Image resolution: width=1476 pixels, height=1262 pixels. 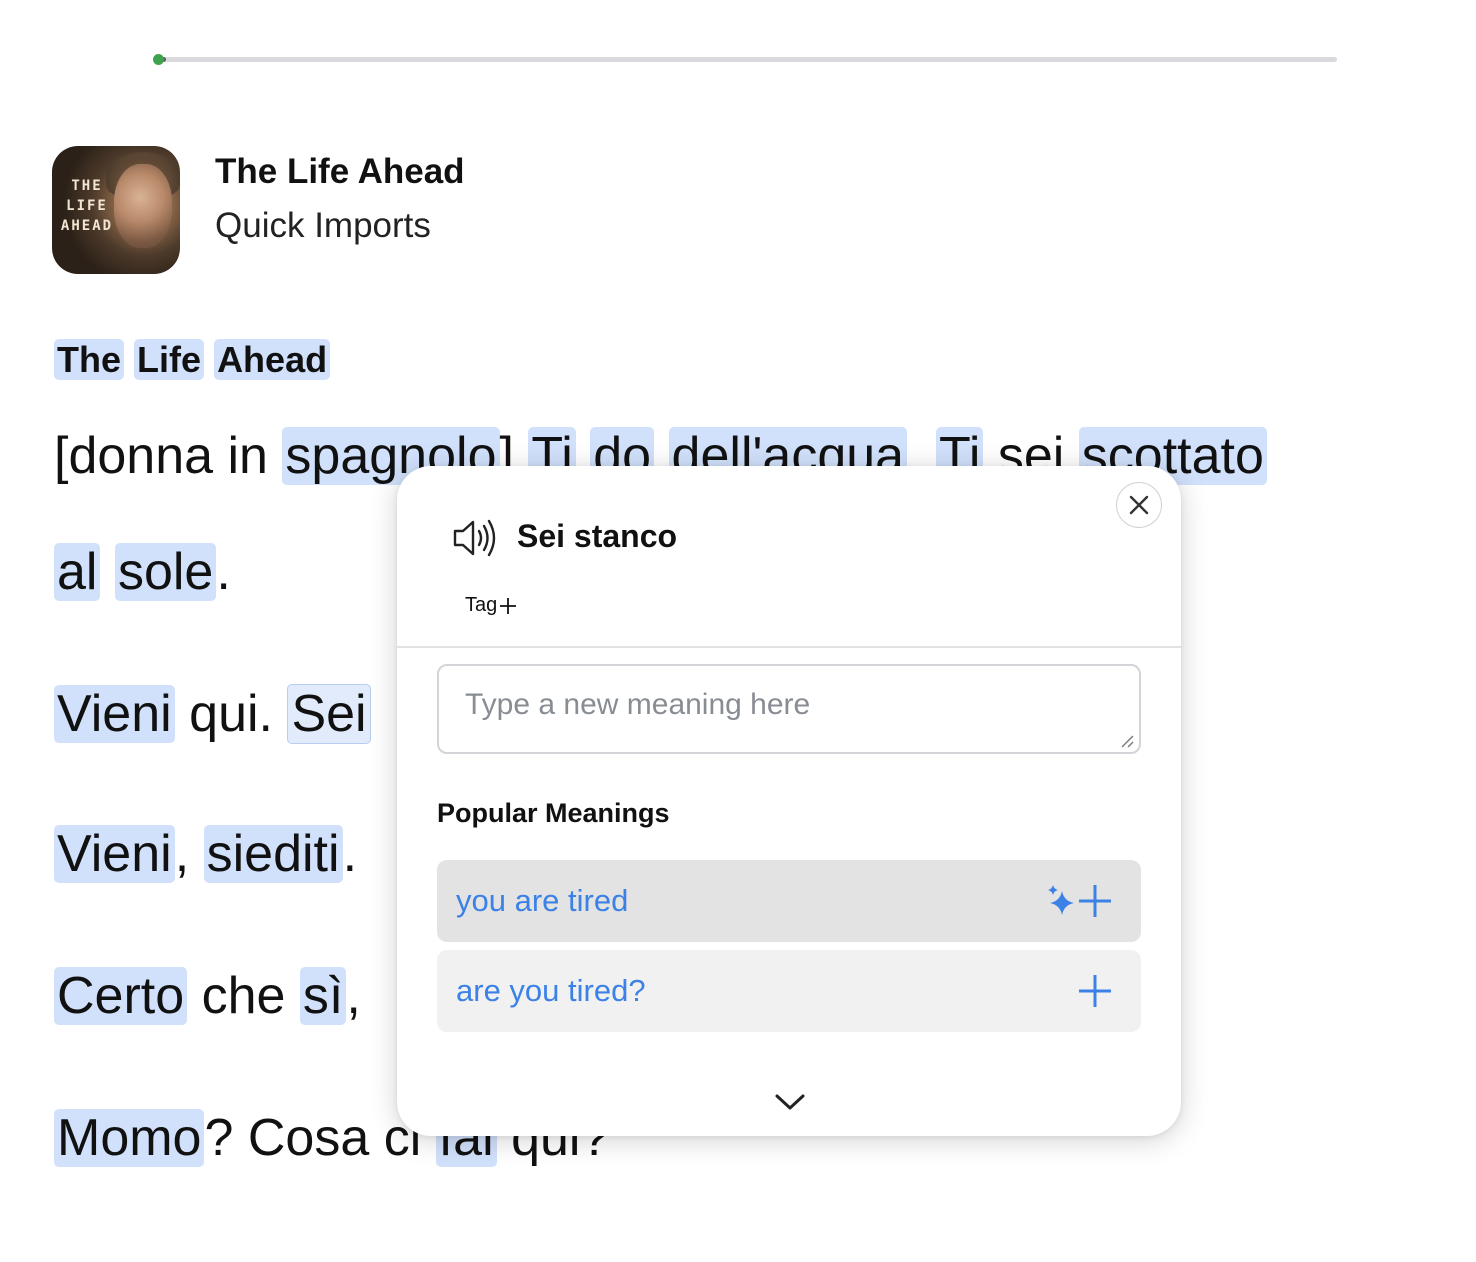 What do you see at coordinates (1126, 740) in the screenshot?
I see `resize-handle-icon` at bounding box center [1126, 740].